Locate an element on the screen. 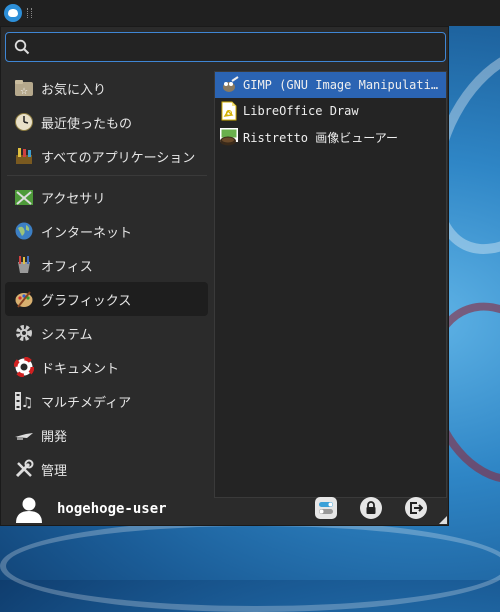 The width and height of the screenshot is (500, 612). logout-button is located at coordinates (416, 508).